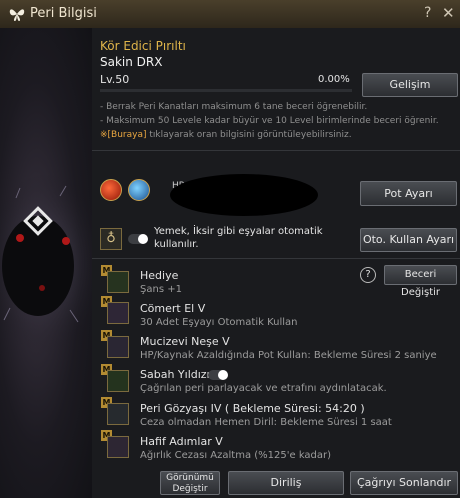  I want to click on mp-potion-icon, so click(139, 190).